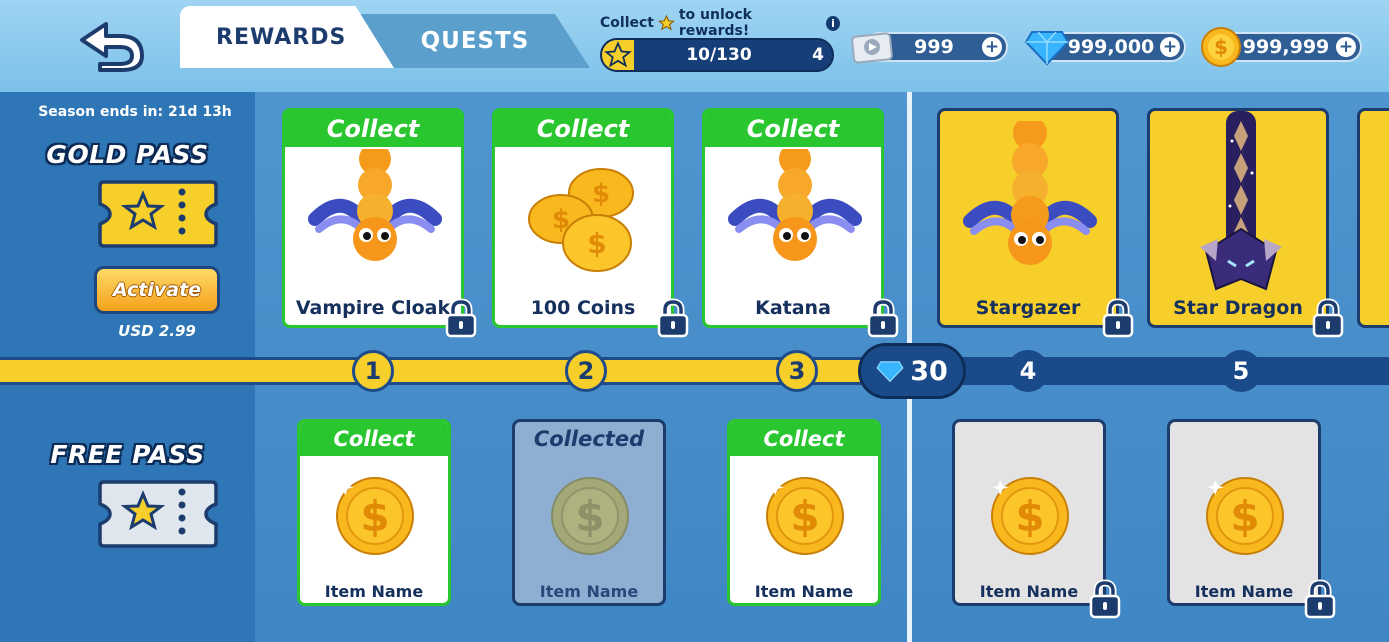  Describe the element at coordinates (715, 23) in the screenshot. I see `collect-hint-suffix: to unlock rewards!` at that location.